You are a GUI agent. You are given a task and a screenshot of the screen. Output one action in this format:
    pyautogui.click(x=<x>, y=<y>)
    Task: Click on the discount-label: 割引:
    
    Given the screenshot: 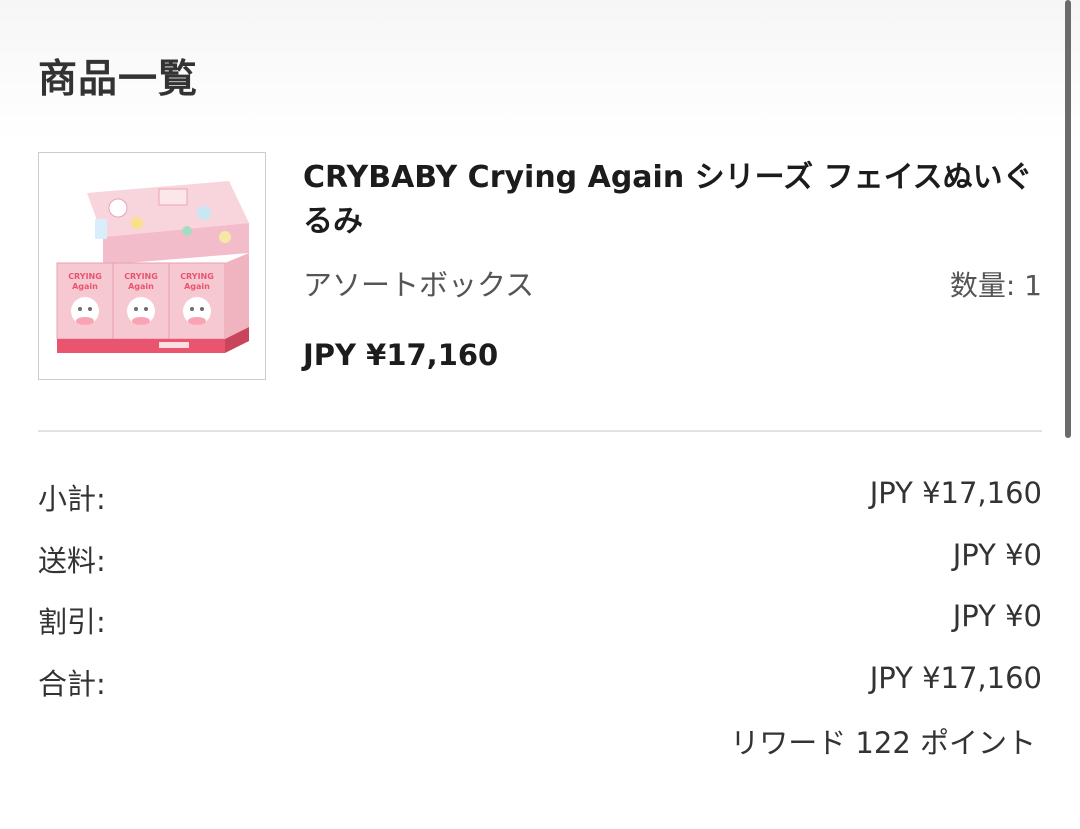 What is the action you would take?
    pyautogui.click(x=72, y=622)
    